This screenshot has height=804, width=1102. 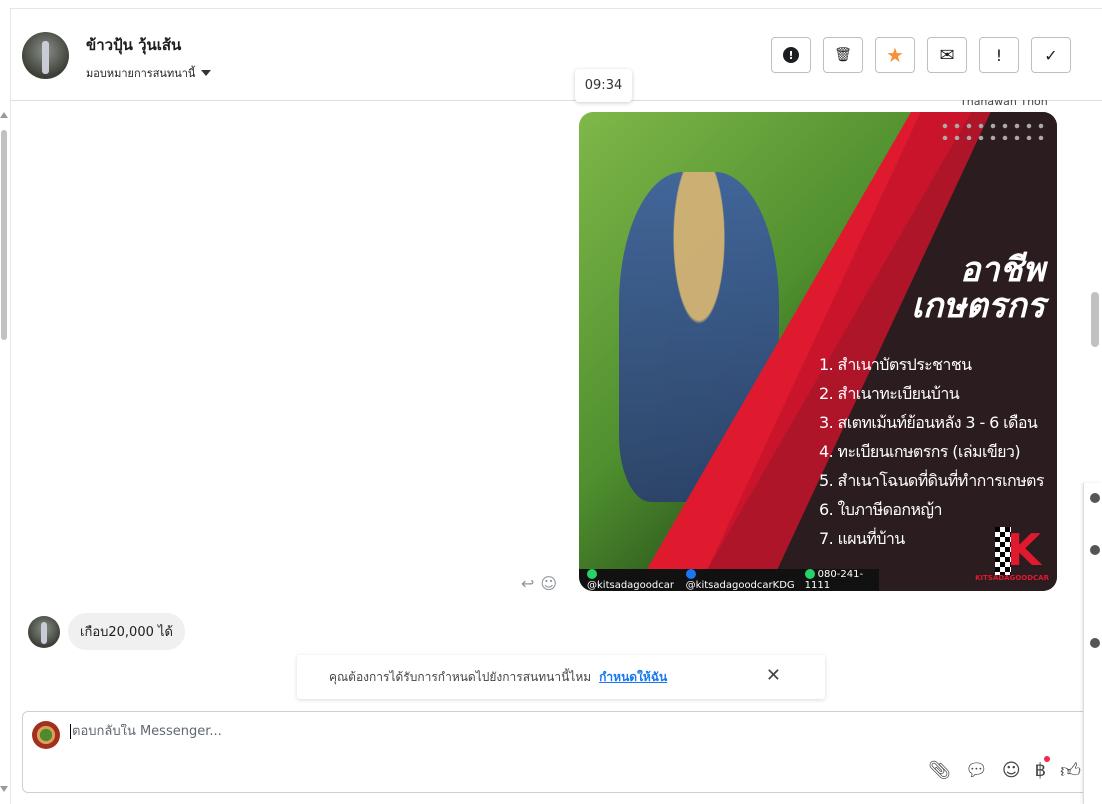 I want to click on ad-title-line: อาชีพ, so click(x=1002, y=270).